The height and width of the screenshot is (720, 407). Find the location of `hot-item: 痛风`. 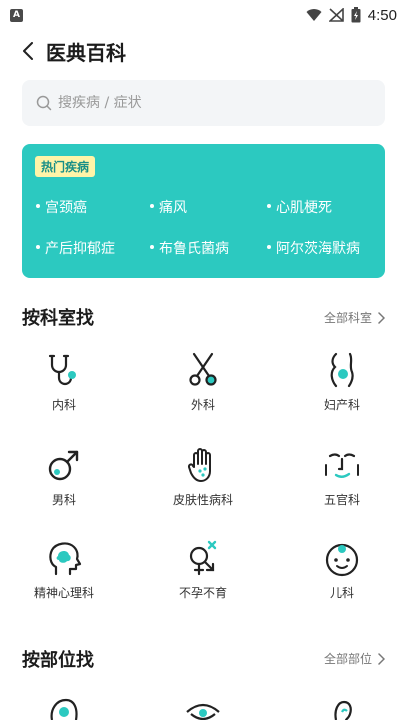

hot-item: 痛风 is located at coordinates (168, 207).